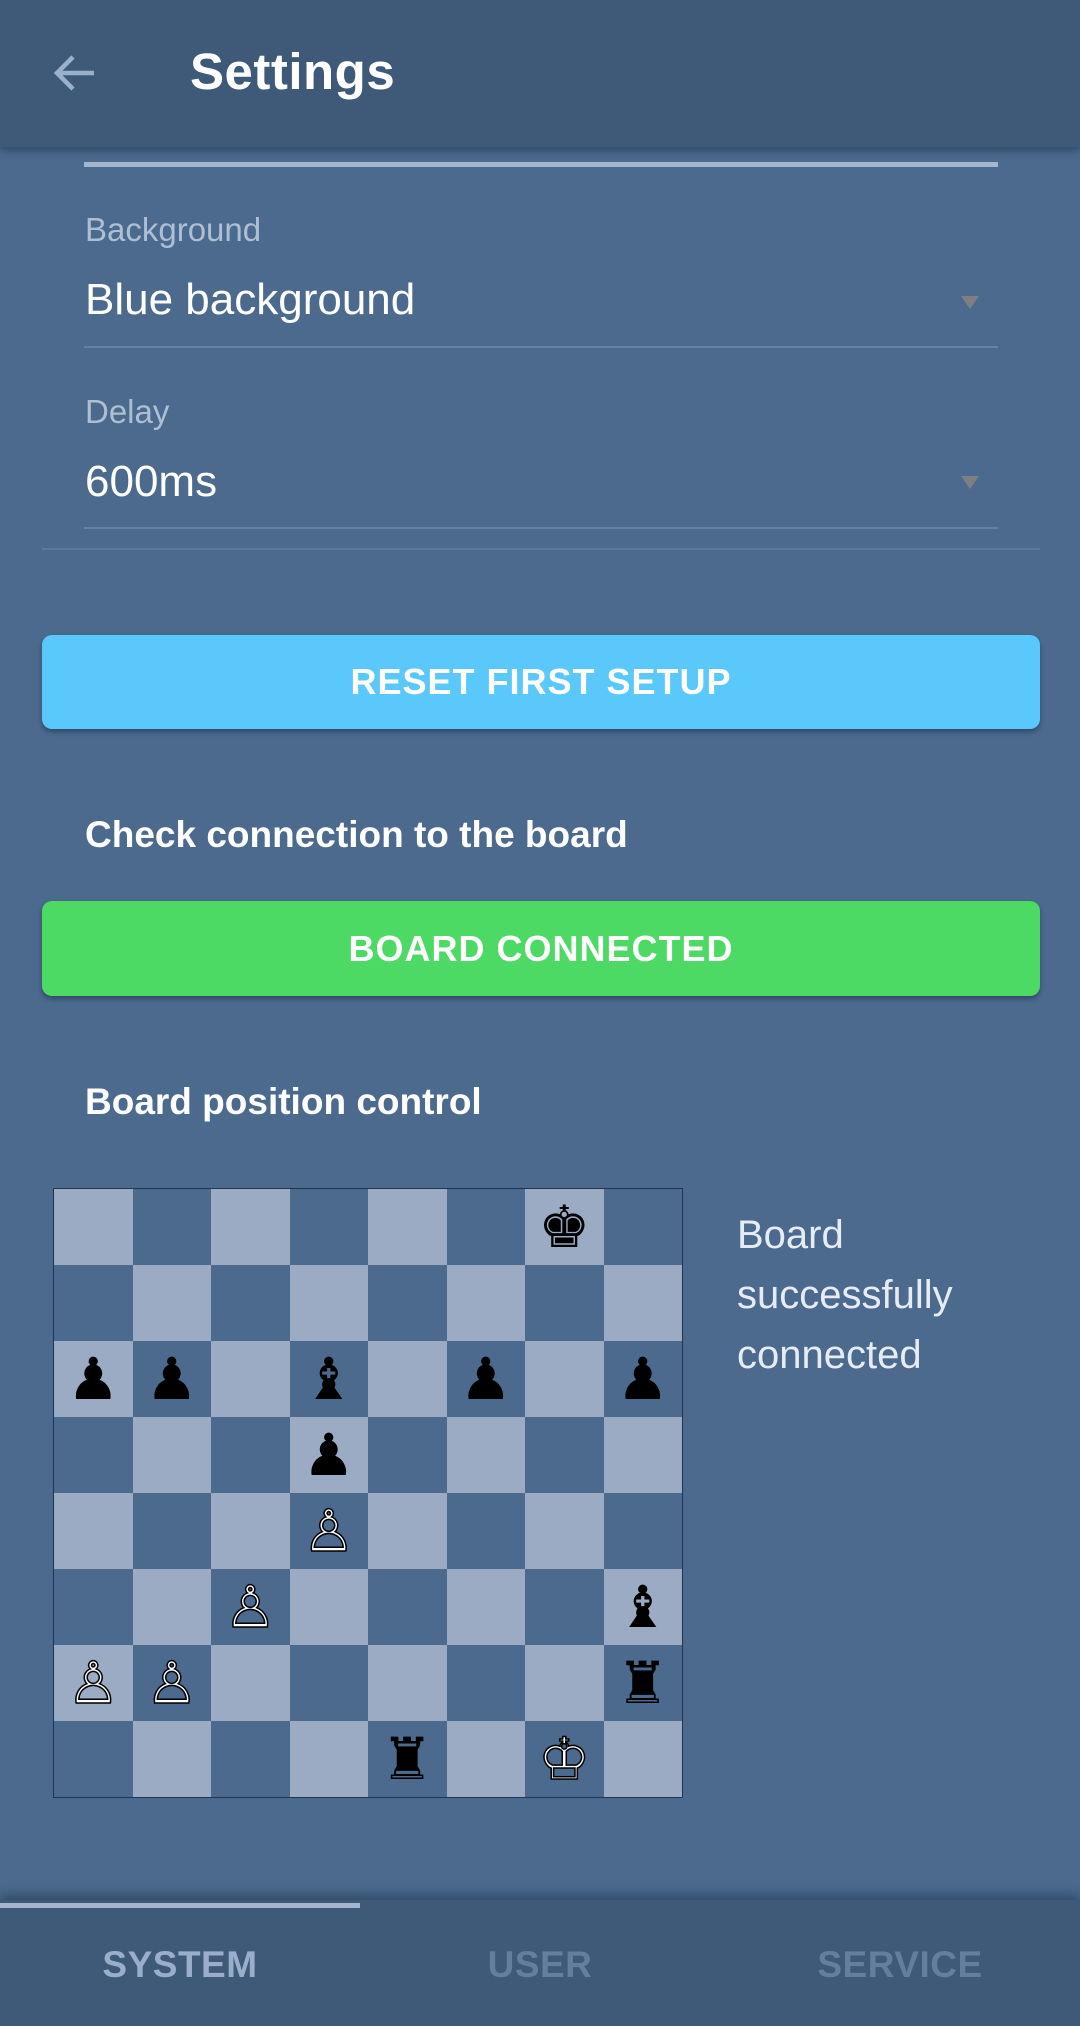 This screenshot has height=2026, width=1080. Describe the element at coordinates (293, 71) in the screenshot. I see `page-title: Settings` at that location.